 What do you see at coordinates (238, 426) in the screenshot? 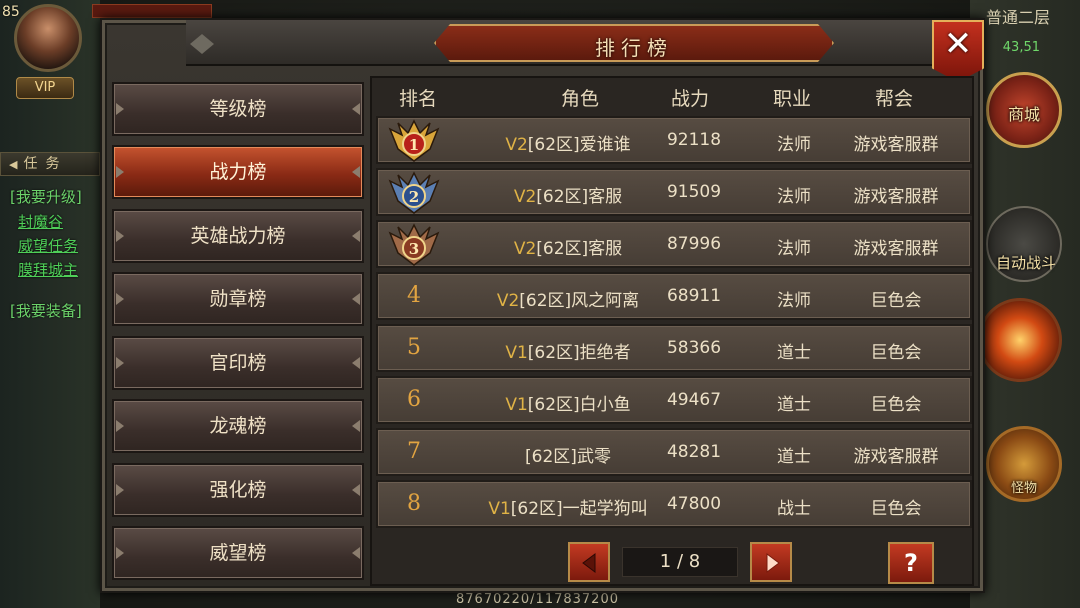
I see `tab-dragon-soul-rank: 龙魂榜` at bounding box center [238, 426].